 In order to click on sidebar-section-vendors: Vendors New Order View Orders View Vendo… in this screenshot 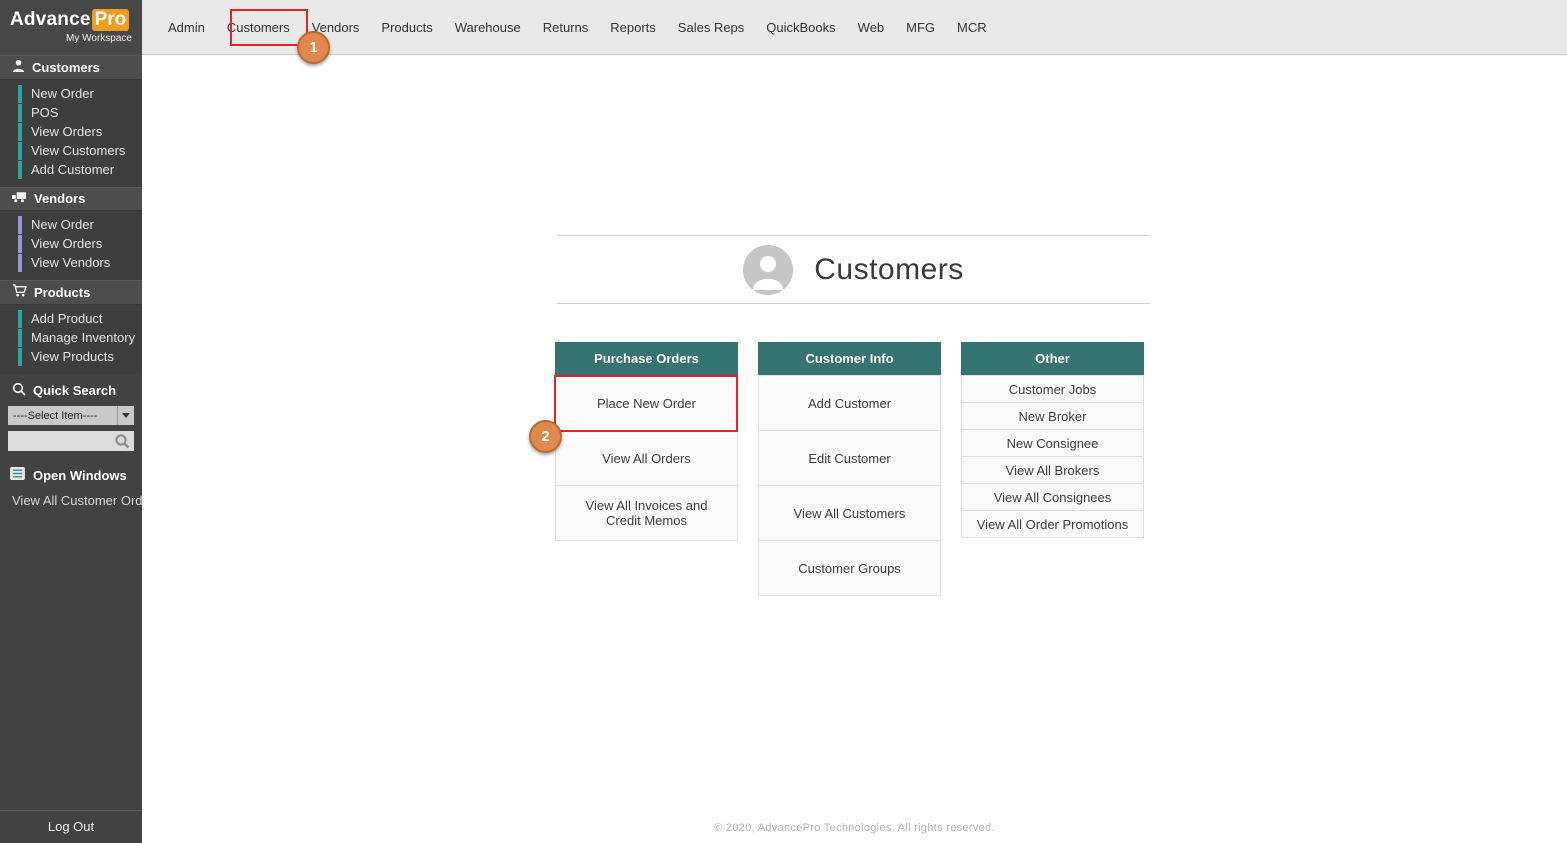, I will do `click(71, 233)`.